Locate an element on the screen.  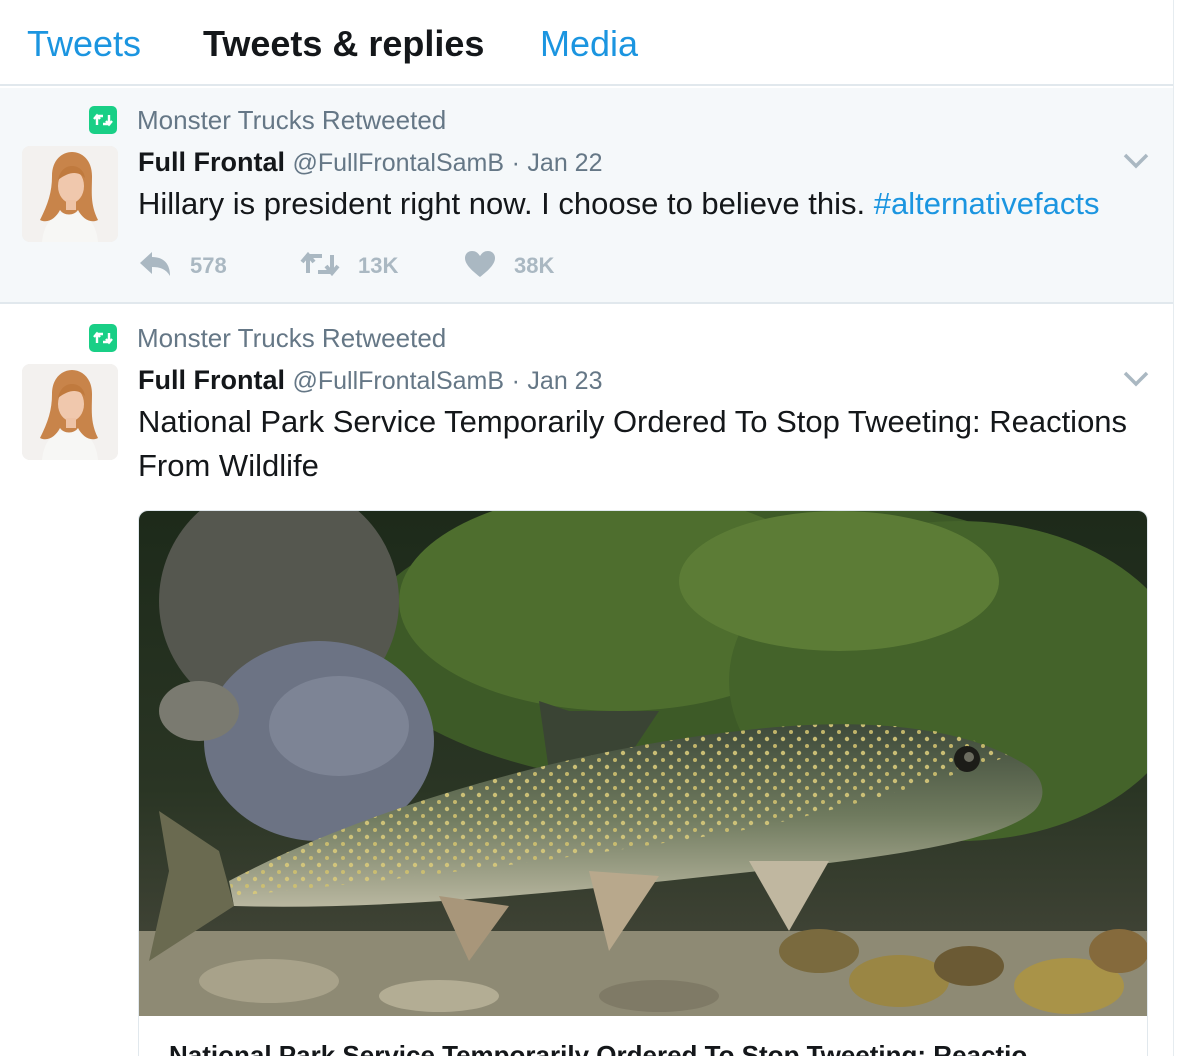
tab-media: Media is located at coordinates (589, 44).